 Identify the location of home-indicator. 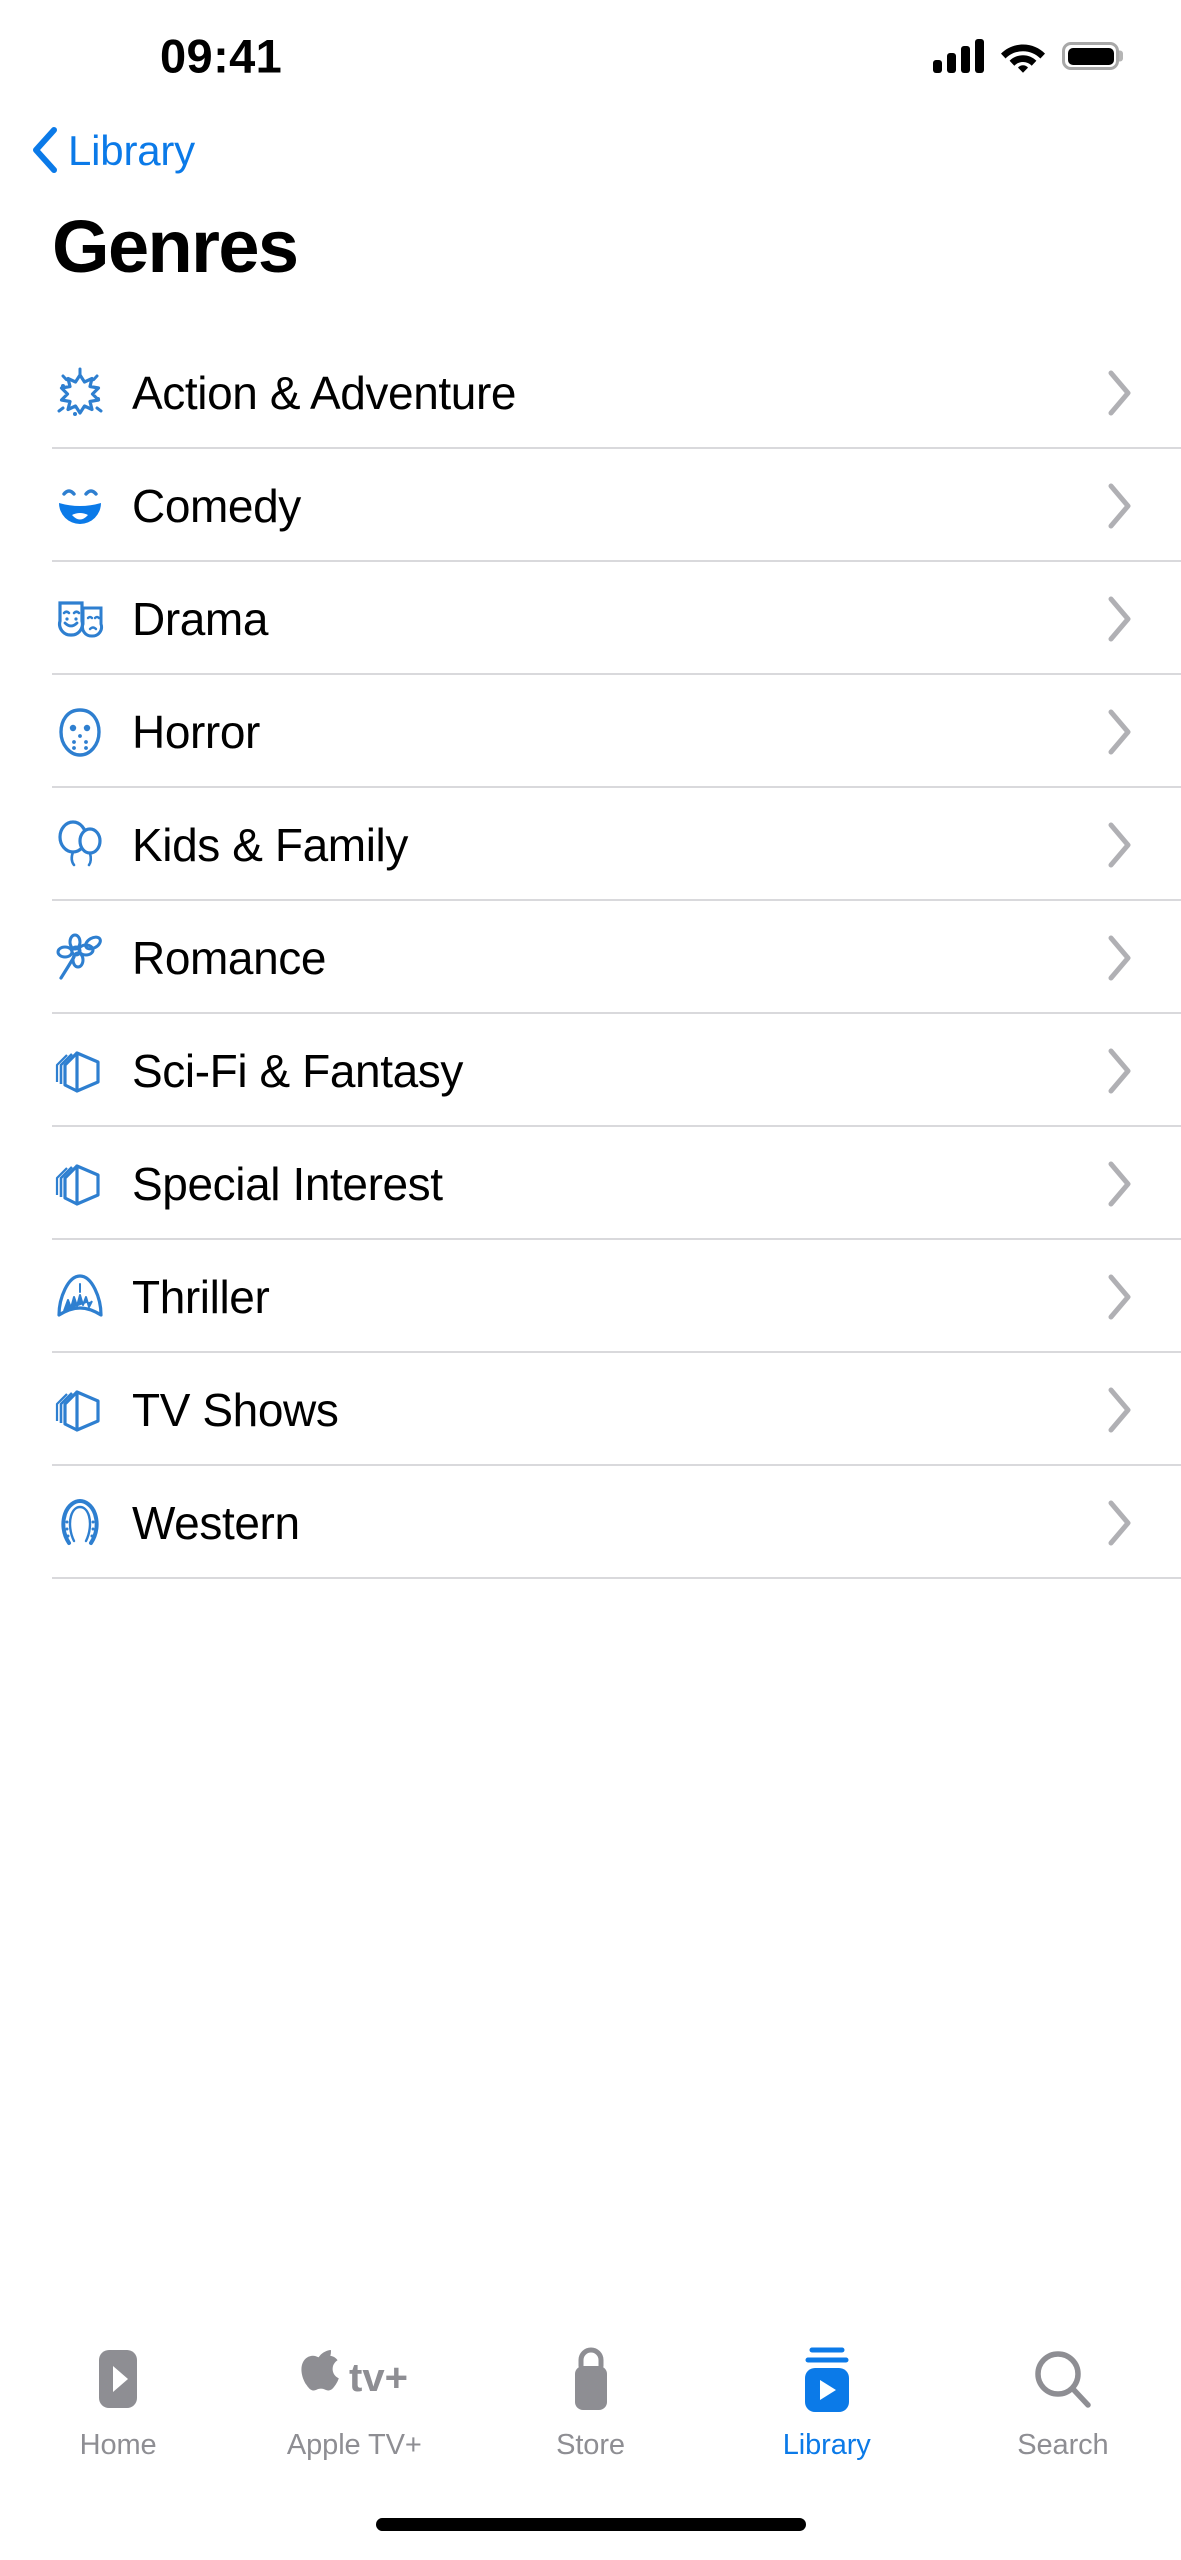
(590, 2524).